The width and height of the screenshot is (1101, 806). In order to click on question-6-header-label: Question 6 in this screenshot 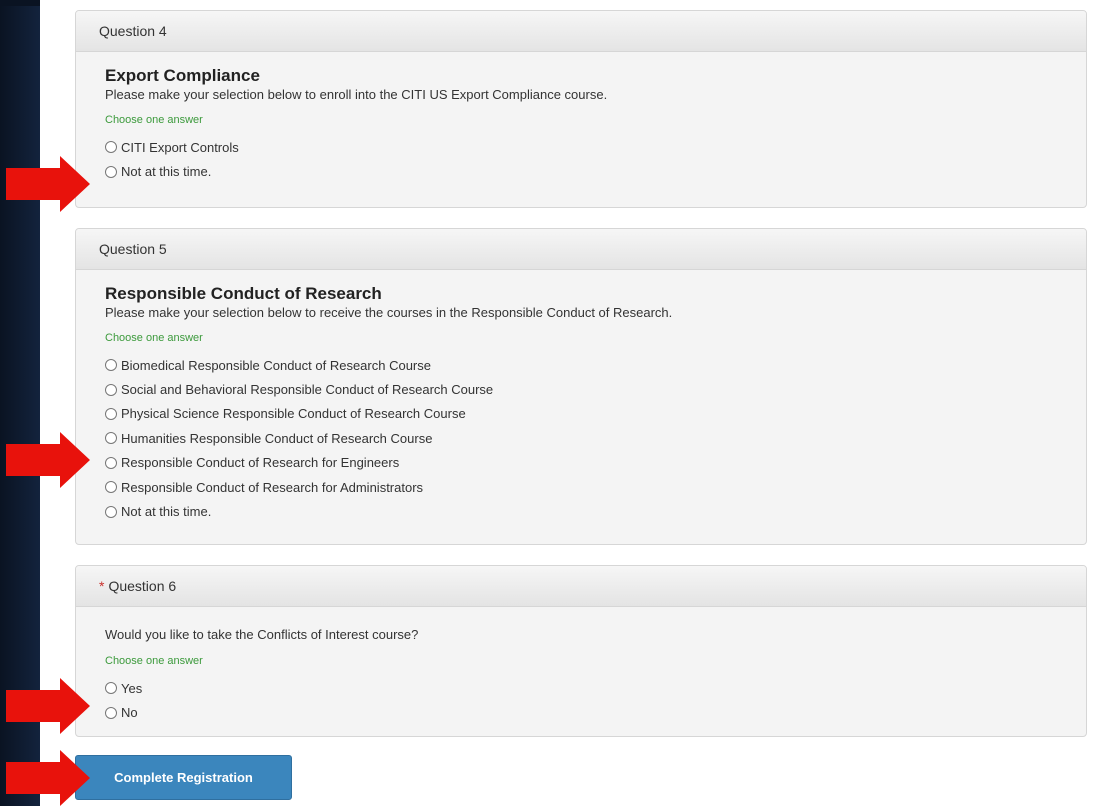, I will do `click(142, 586)`.